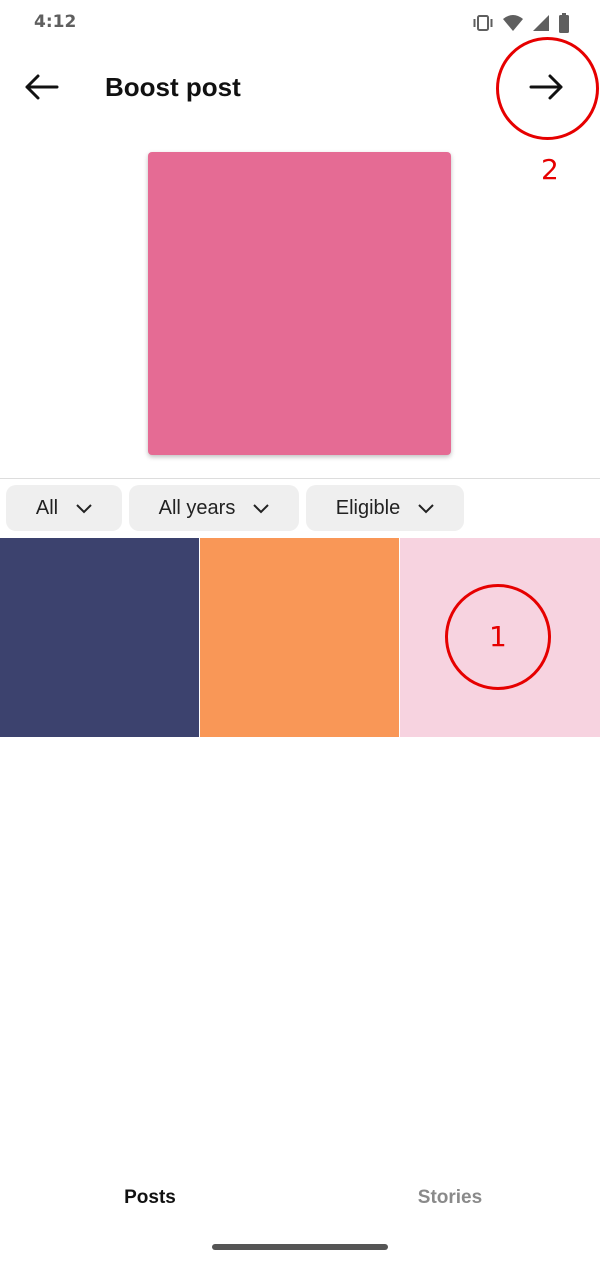 The width and height of the screenshot is (600, 1266). What do you see at coordinates (513, 23) in the screenshot?
I see `wifi-icon` at bounding box center [513, 23].